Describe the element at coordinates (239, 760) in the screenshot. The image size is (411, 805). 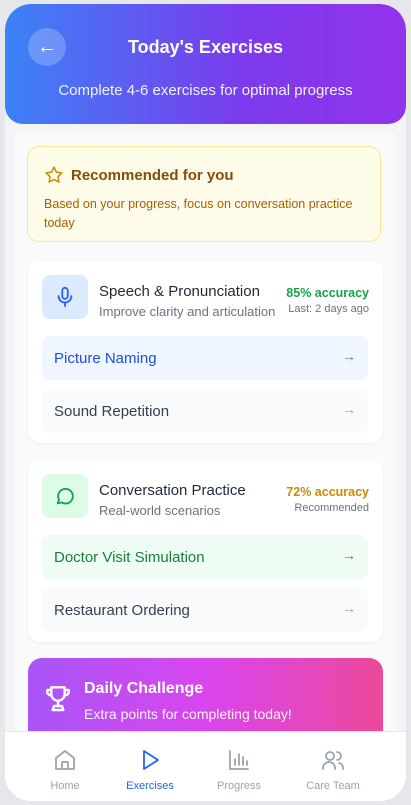
I see `bar-chart-icon` at that location.